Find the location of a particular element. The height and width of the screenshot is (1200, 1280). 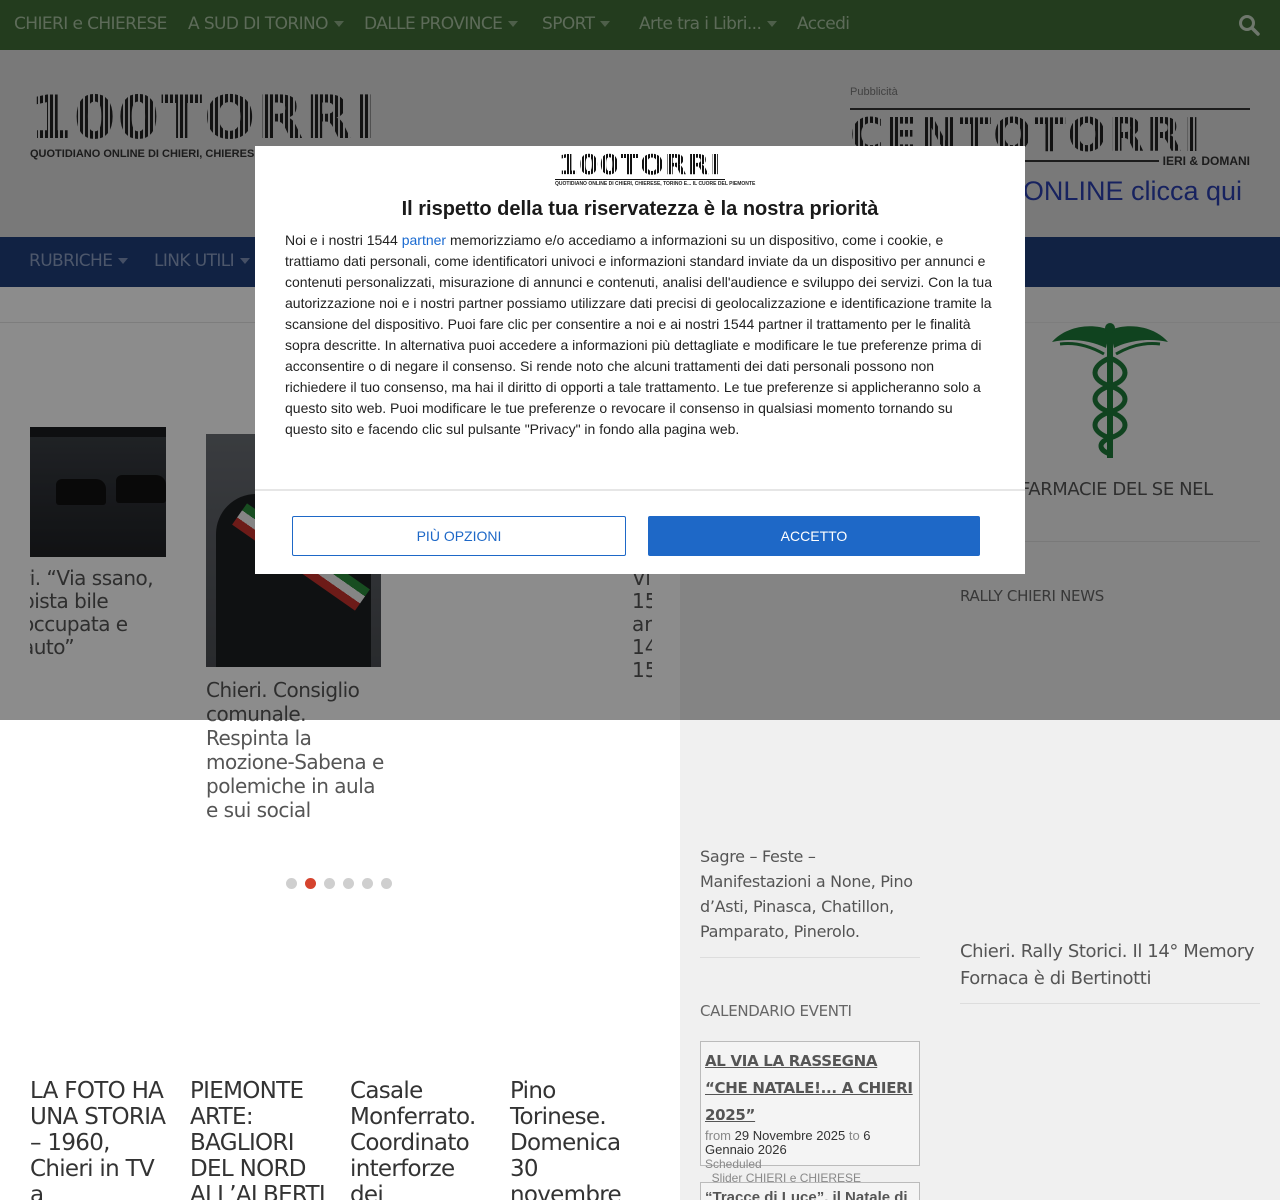

more-options-button: PIÙ OPZIONI is located at coordinates (459, 536).